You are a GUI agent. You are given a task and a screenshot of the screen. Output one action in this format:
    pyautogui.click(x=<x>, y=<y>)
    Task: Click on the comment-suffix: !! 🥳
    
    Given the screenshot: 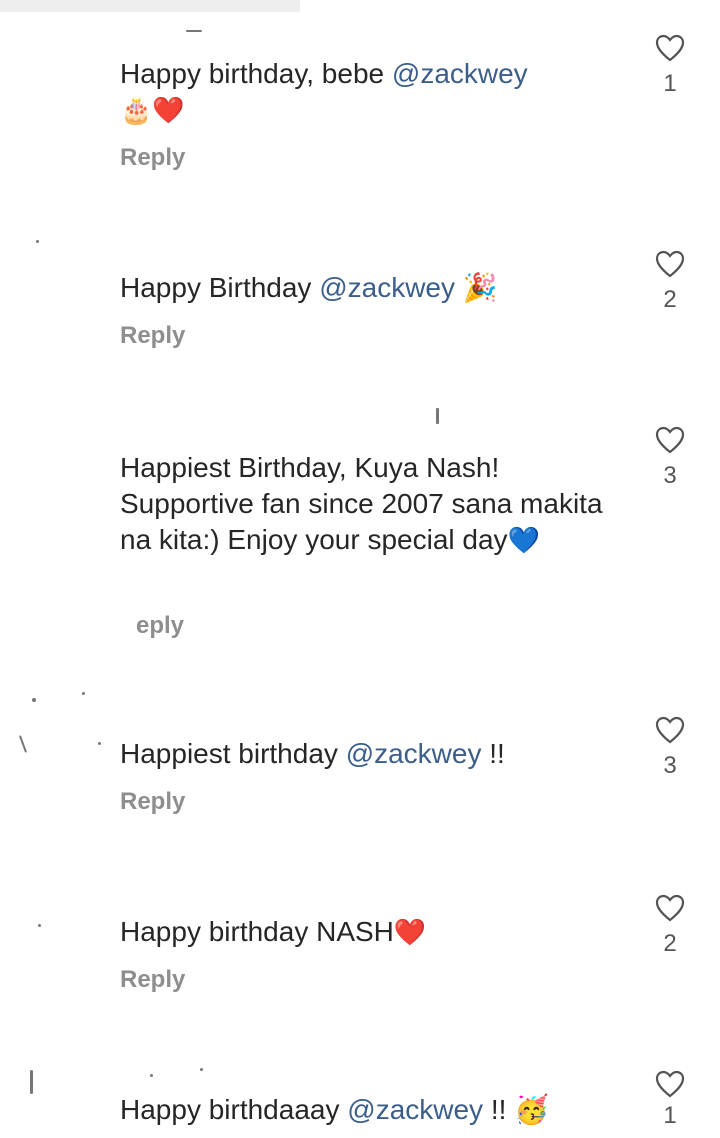 What is the action you would take?
    pyautogui.click(x=516, y=1109)
    